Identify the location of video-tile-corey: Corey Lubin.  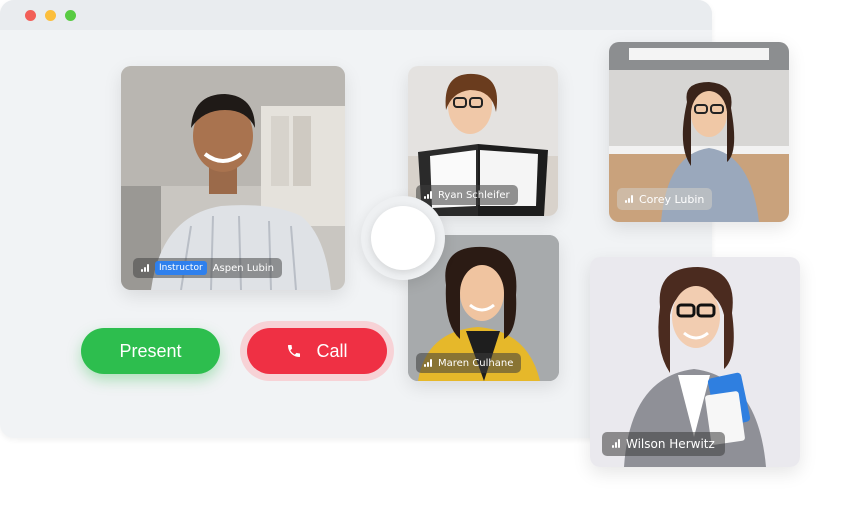
(699, 132).